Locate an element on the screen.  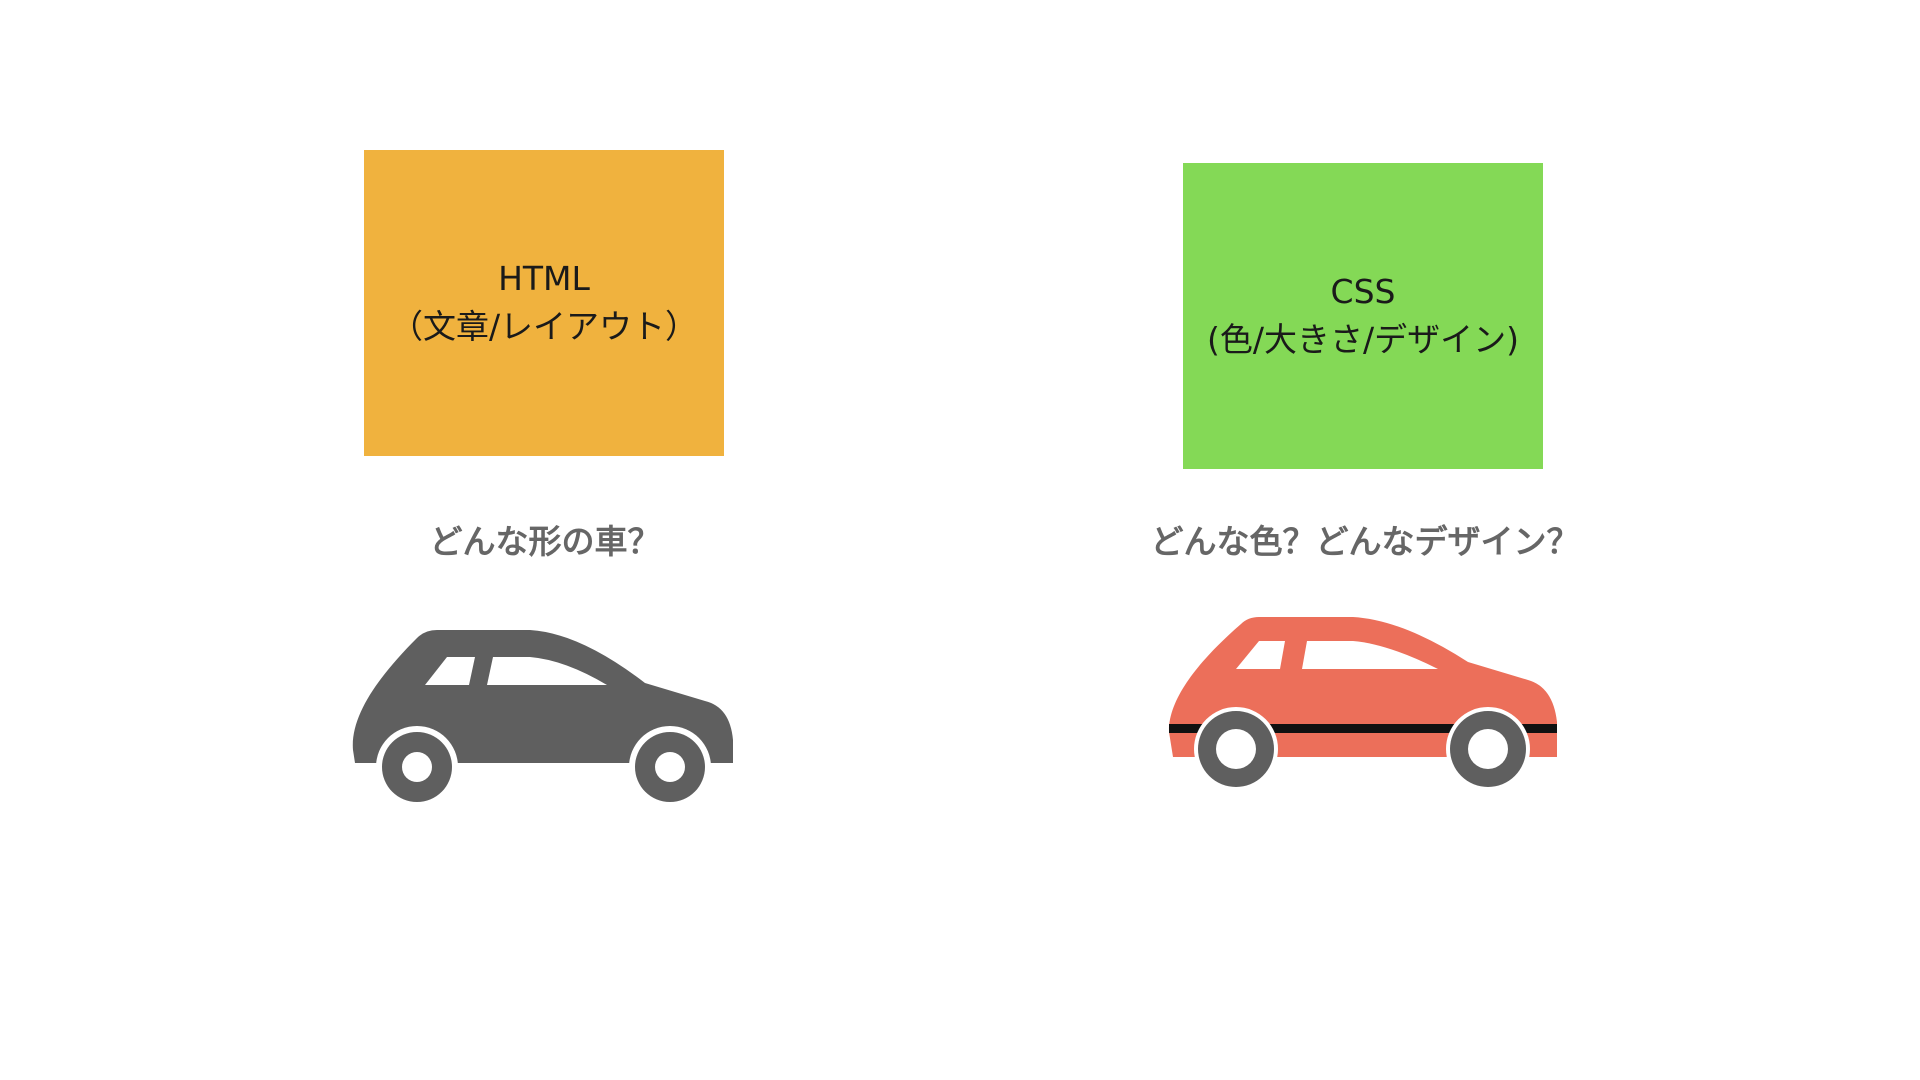
css-question: どんな色？どんなデザイン？ is located at coordinates (1365, 541).